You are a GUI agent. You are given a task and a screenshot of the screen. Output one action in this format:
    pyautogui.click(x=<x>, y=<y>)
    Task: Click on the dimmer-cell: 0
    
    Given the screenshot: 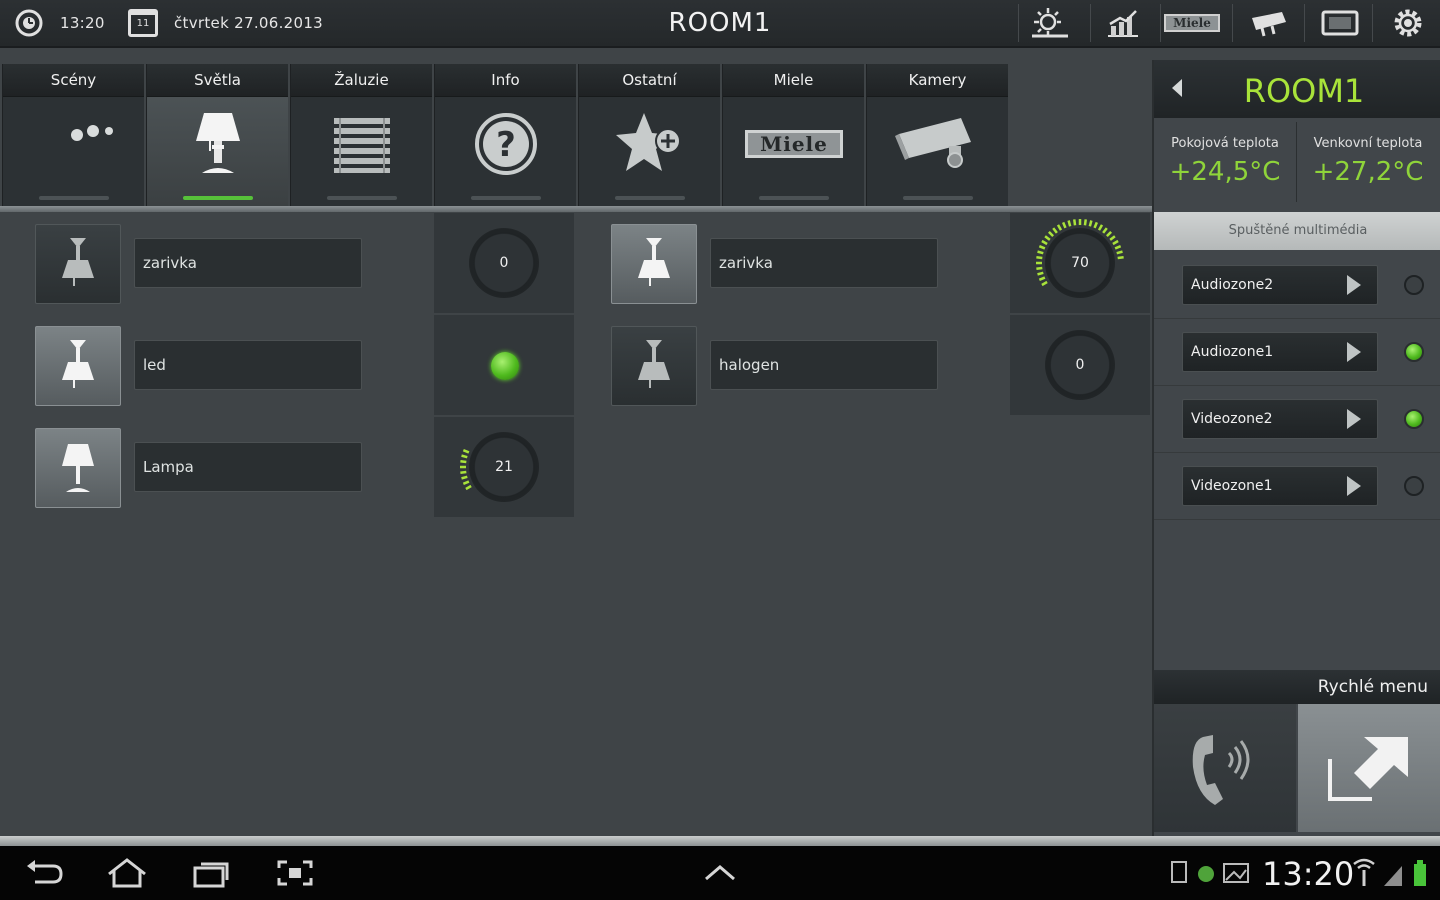 What is the action you would take?
    pyautogui.click(x=1080, y=365)
    